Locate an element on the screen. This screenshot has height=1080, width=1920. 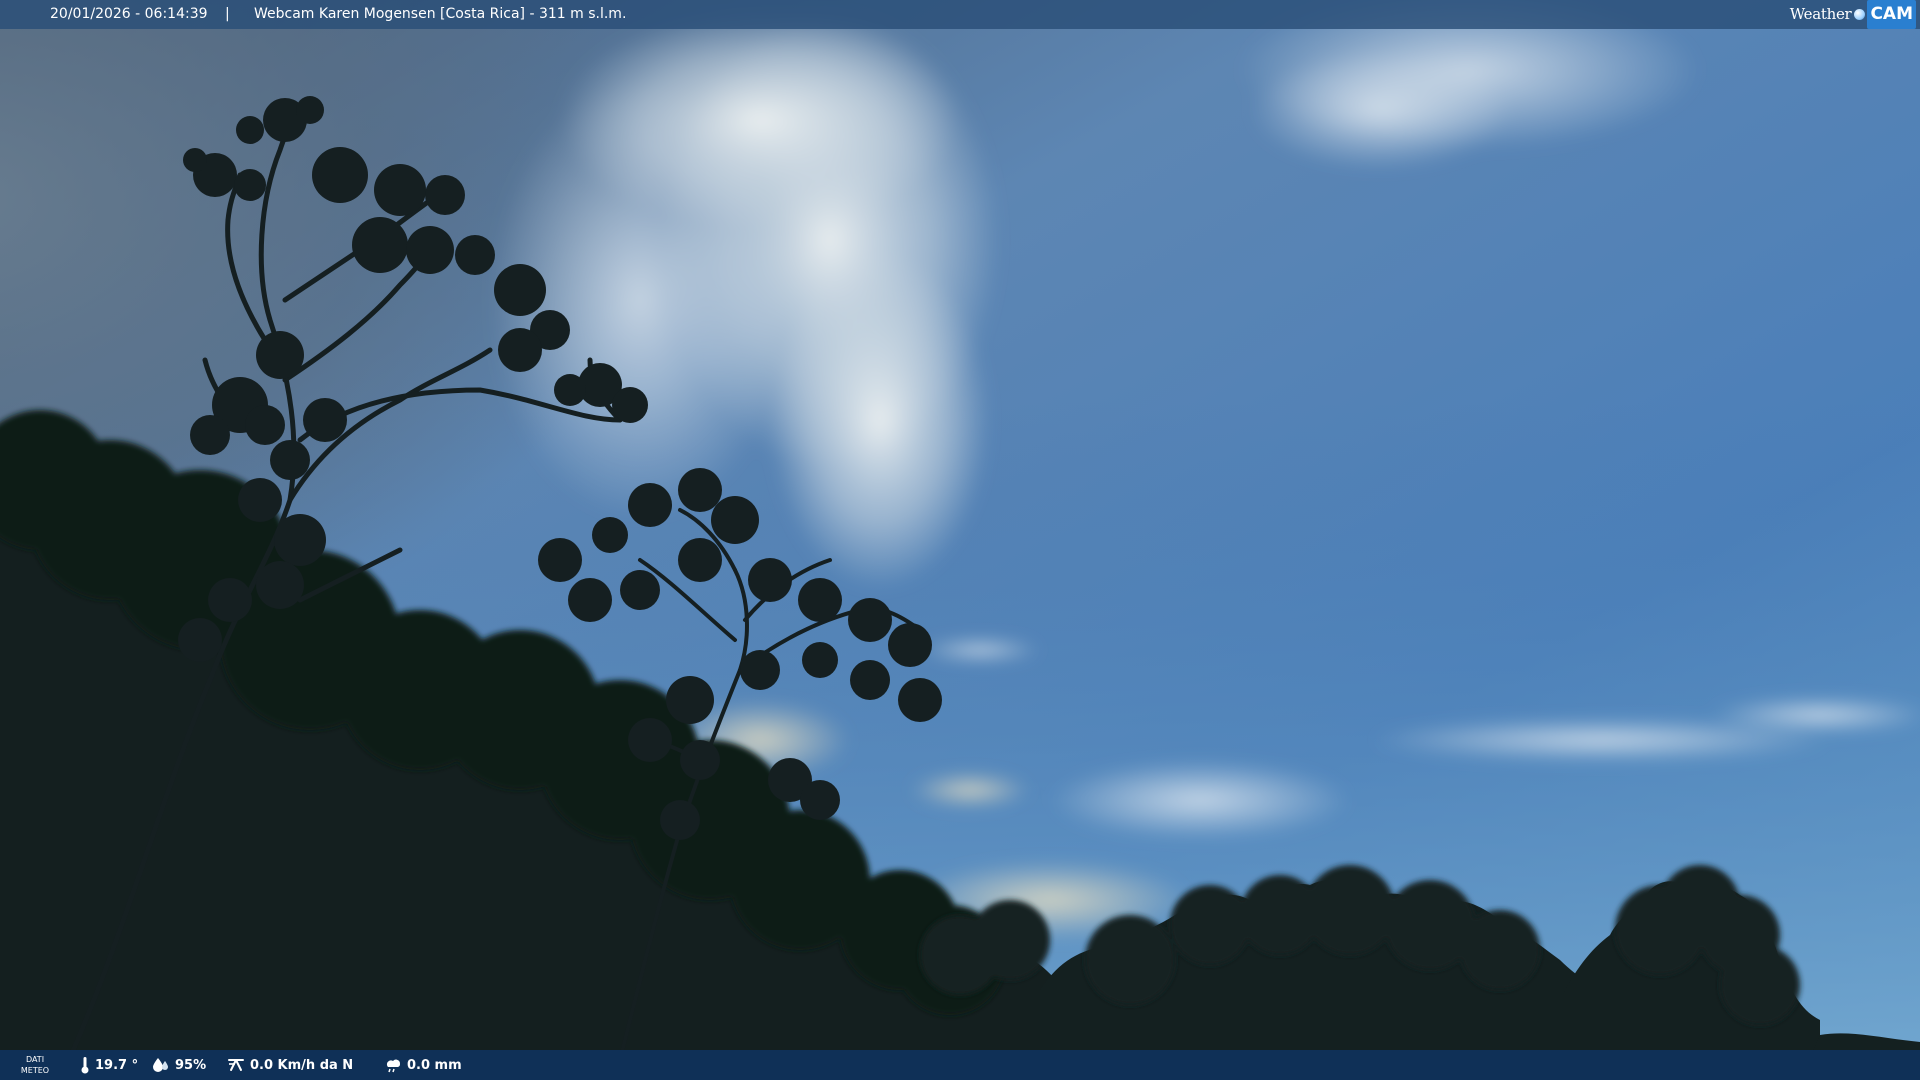
humidity-reading: 95% is located at coordinates (179, 1065).